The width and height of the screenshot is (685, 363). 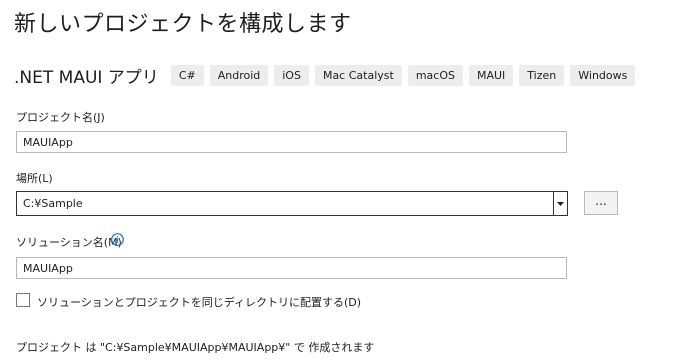 I want to click on page-title: 新しいプロジェクトを構成します, so click(x=183, y=24).